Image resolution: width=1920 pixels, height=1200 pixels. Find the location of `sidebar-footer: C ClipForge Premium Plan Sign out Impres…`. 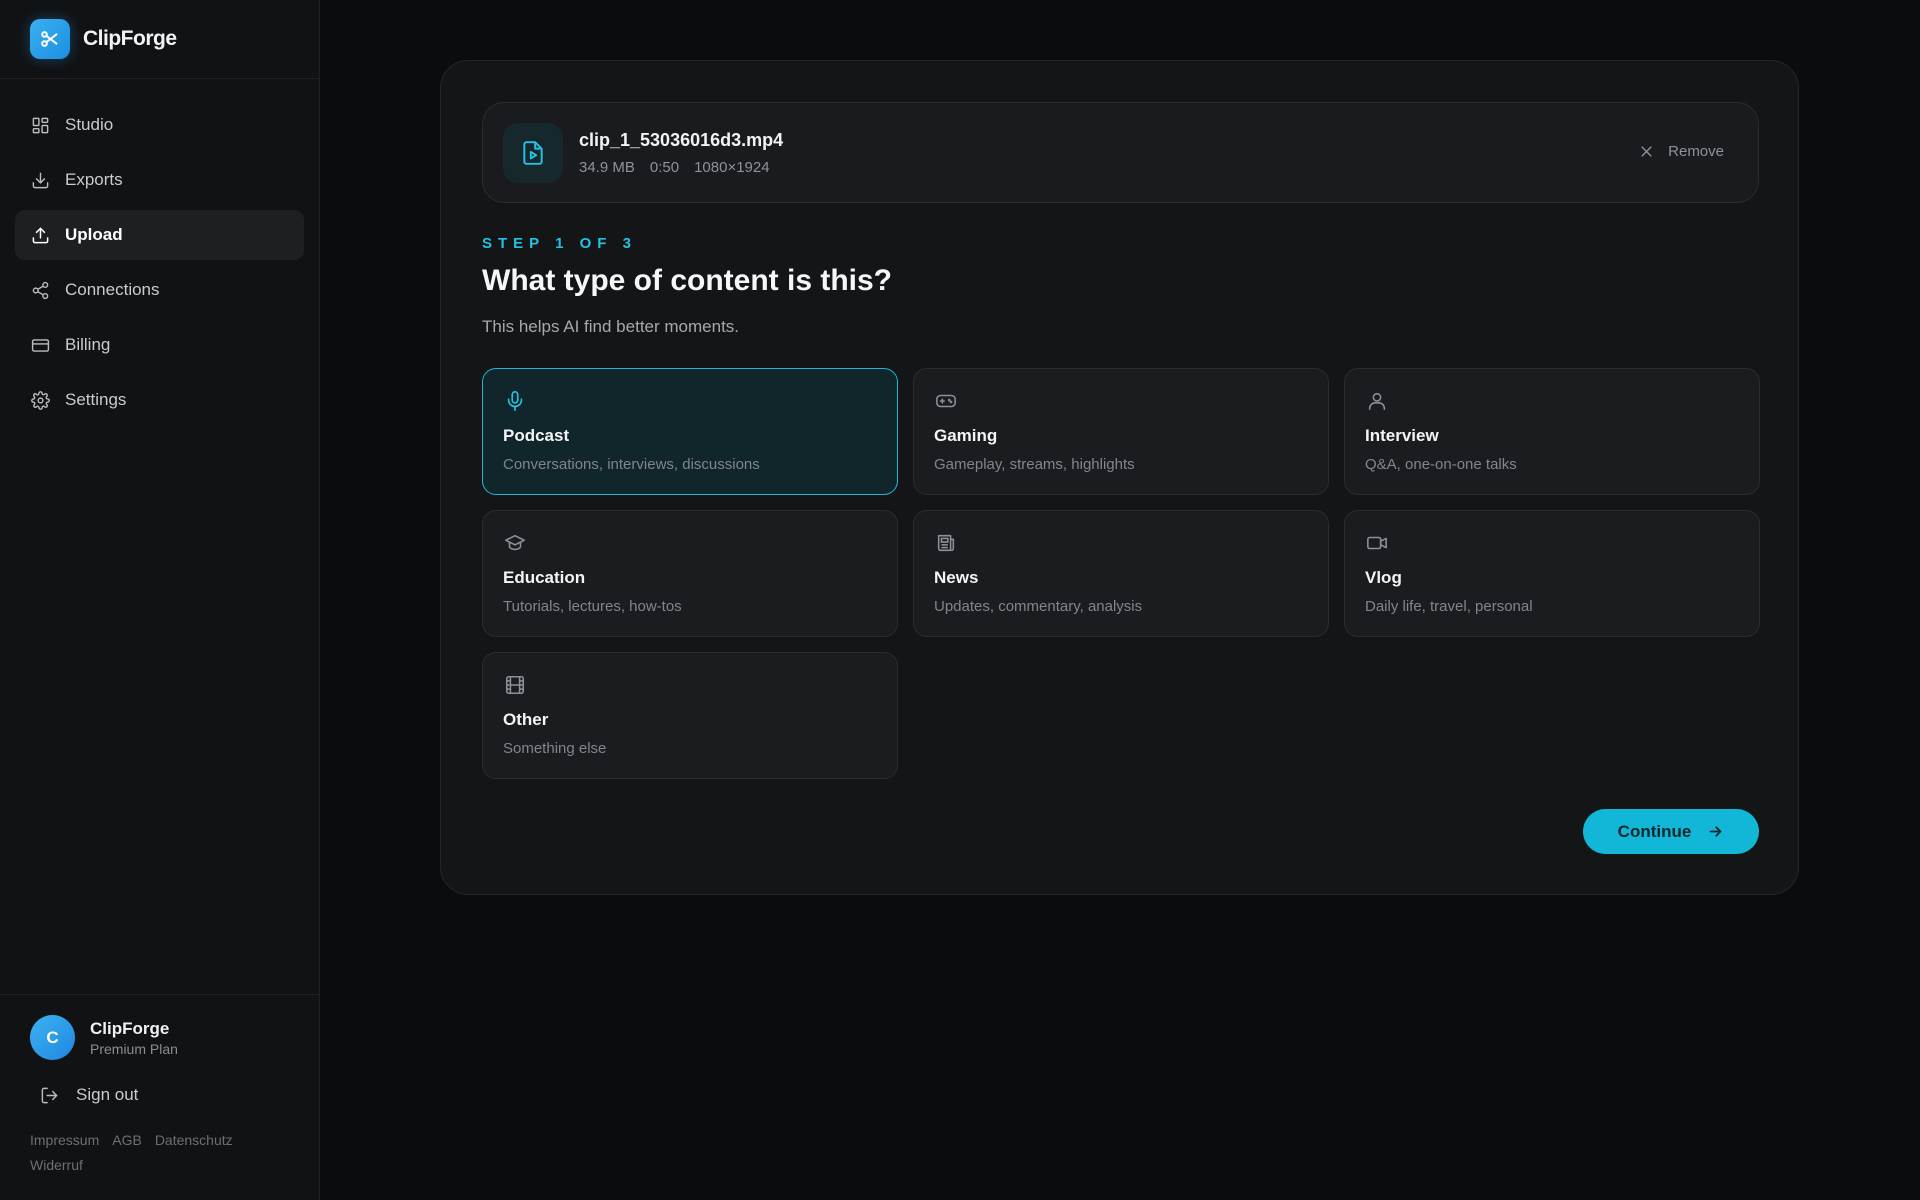

sidebar-footer: C ClipForge Premium Plan Sign out Impres… is located at coordinates (159, 1097).